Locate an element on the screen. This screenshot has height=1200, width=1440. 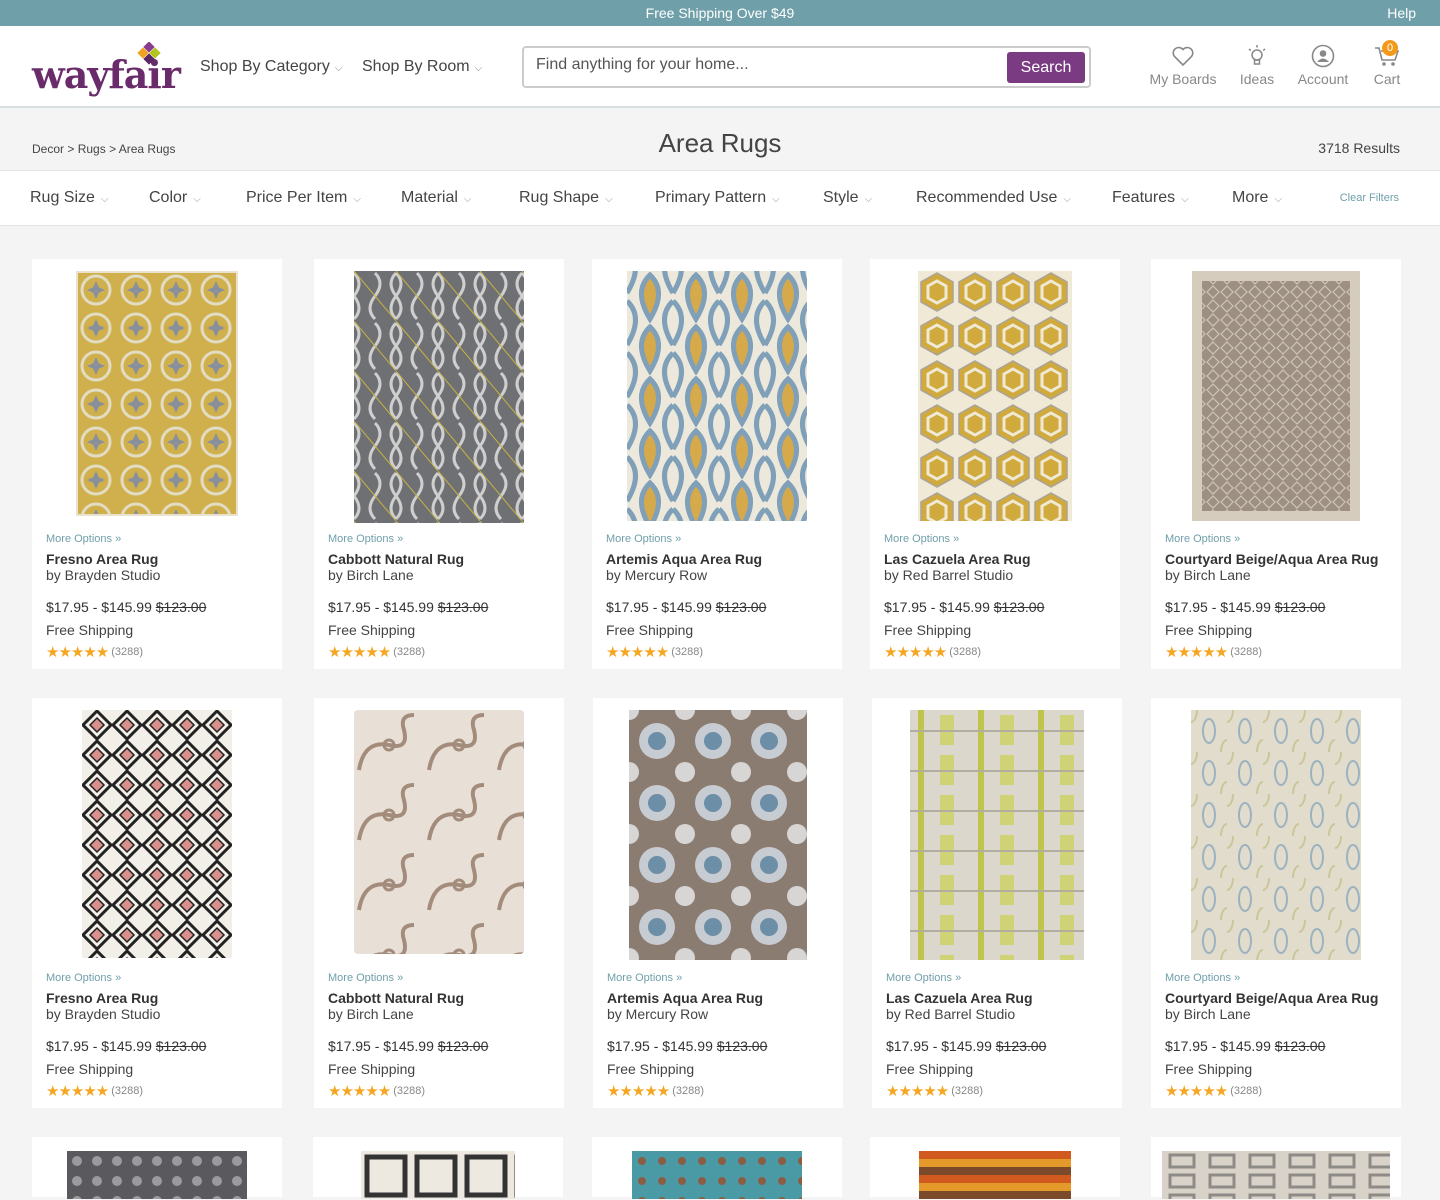
product-brand: by Mercury Row is located at coordinates (657, 575).